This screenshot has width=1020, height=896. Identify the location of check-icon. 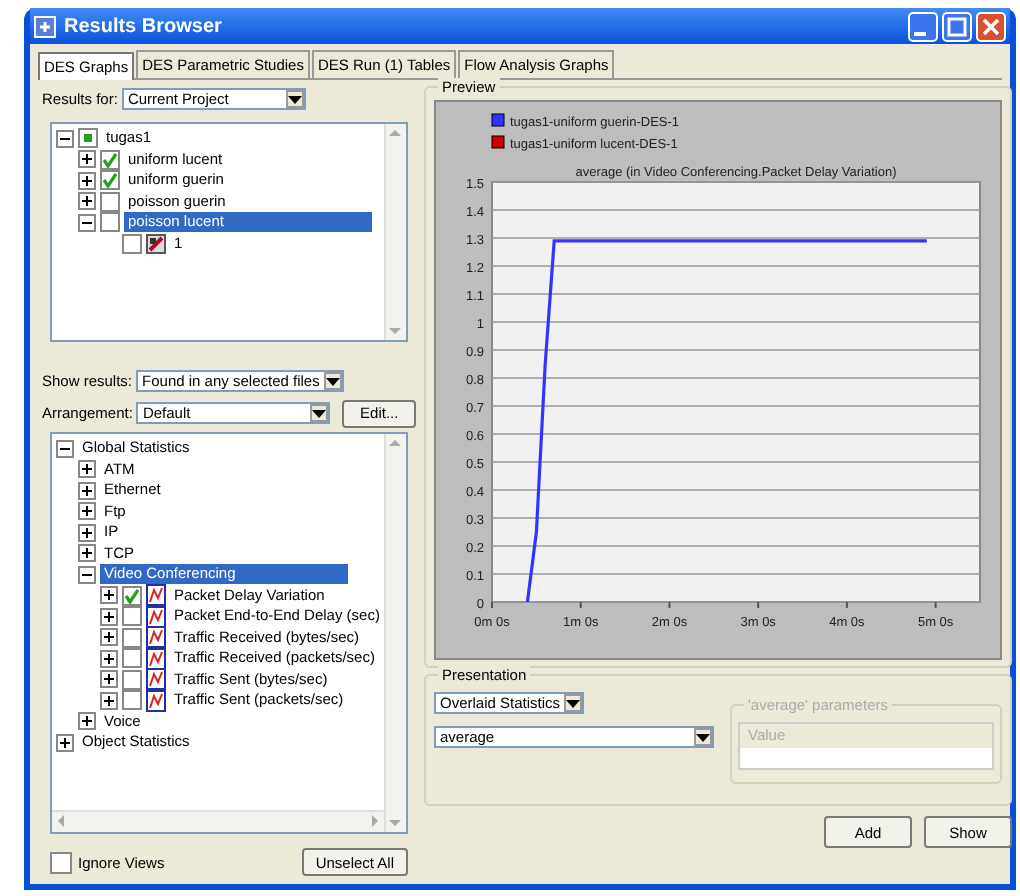
(132, 595).